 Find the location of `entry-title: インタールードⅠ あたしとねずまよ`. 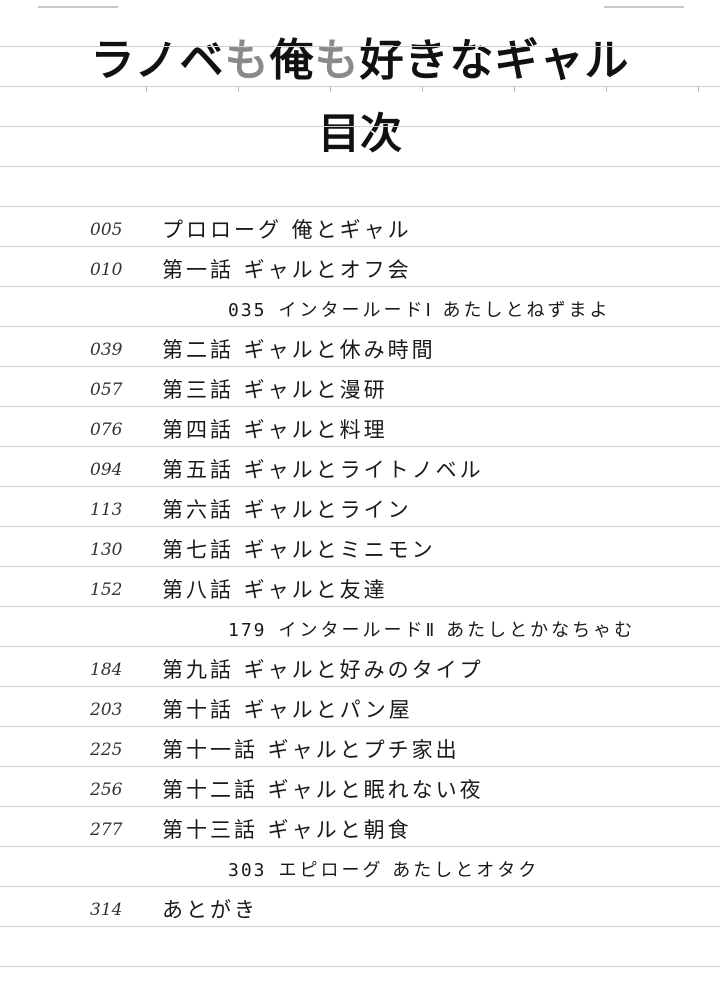

entry-title: インタールードⅠ あたしとねずまよ is located at coordinates (444, 310).